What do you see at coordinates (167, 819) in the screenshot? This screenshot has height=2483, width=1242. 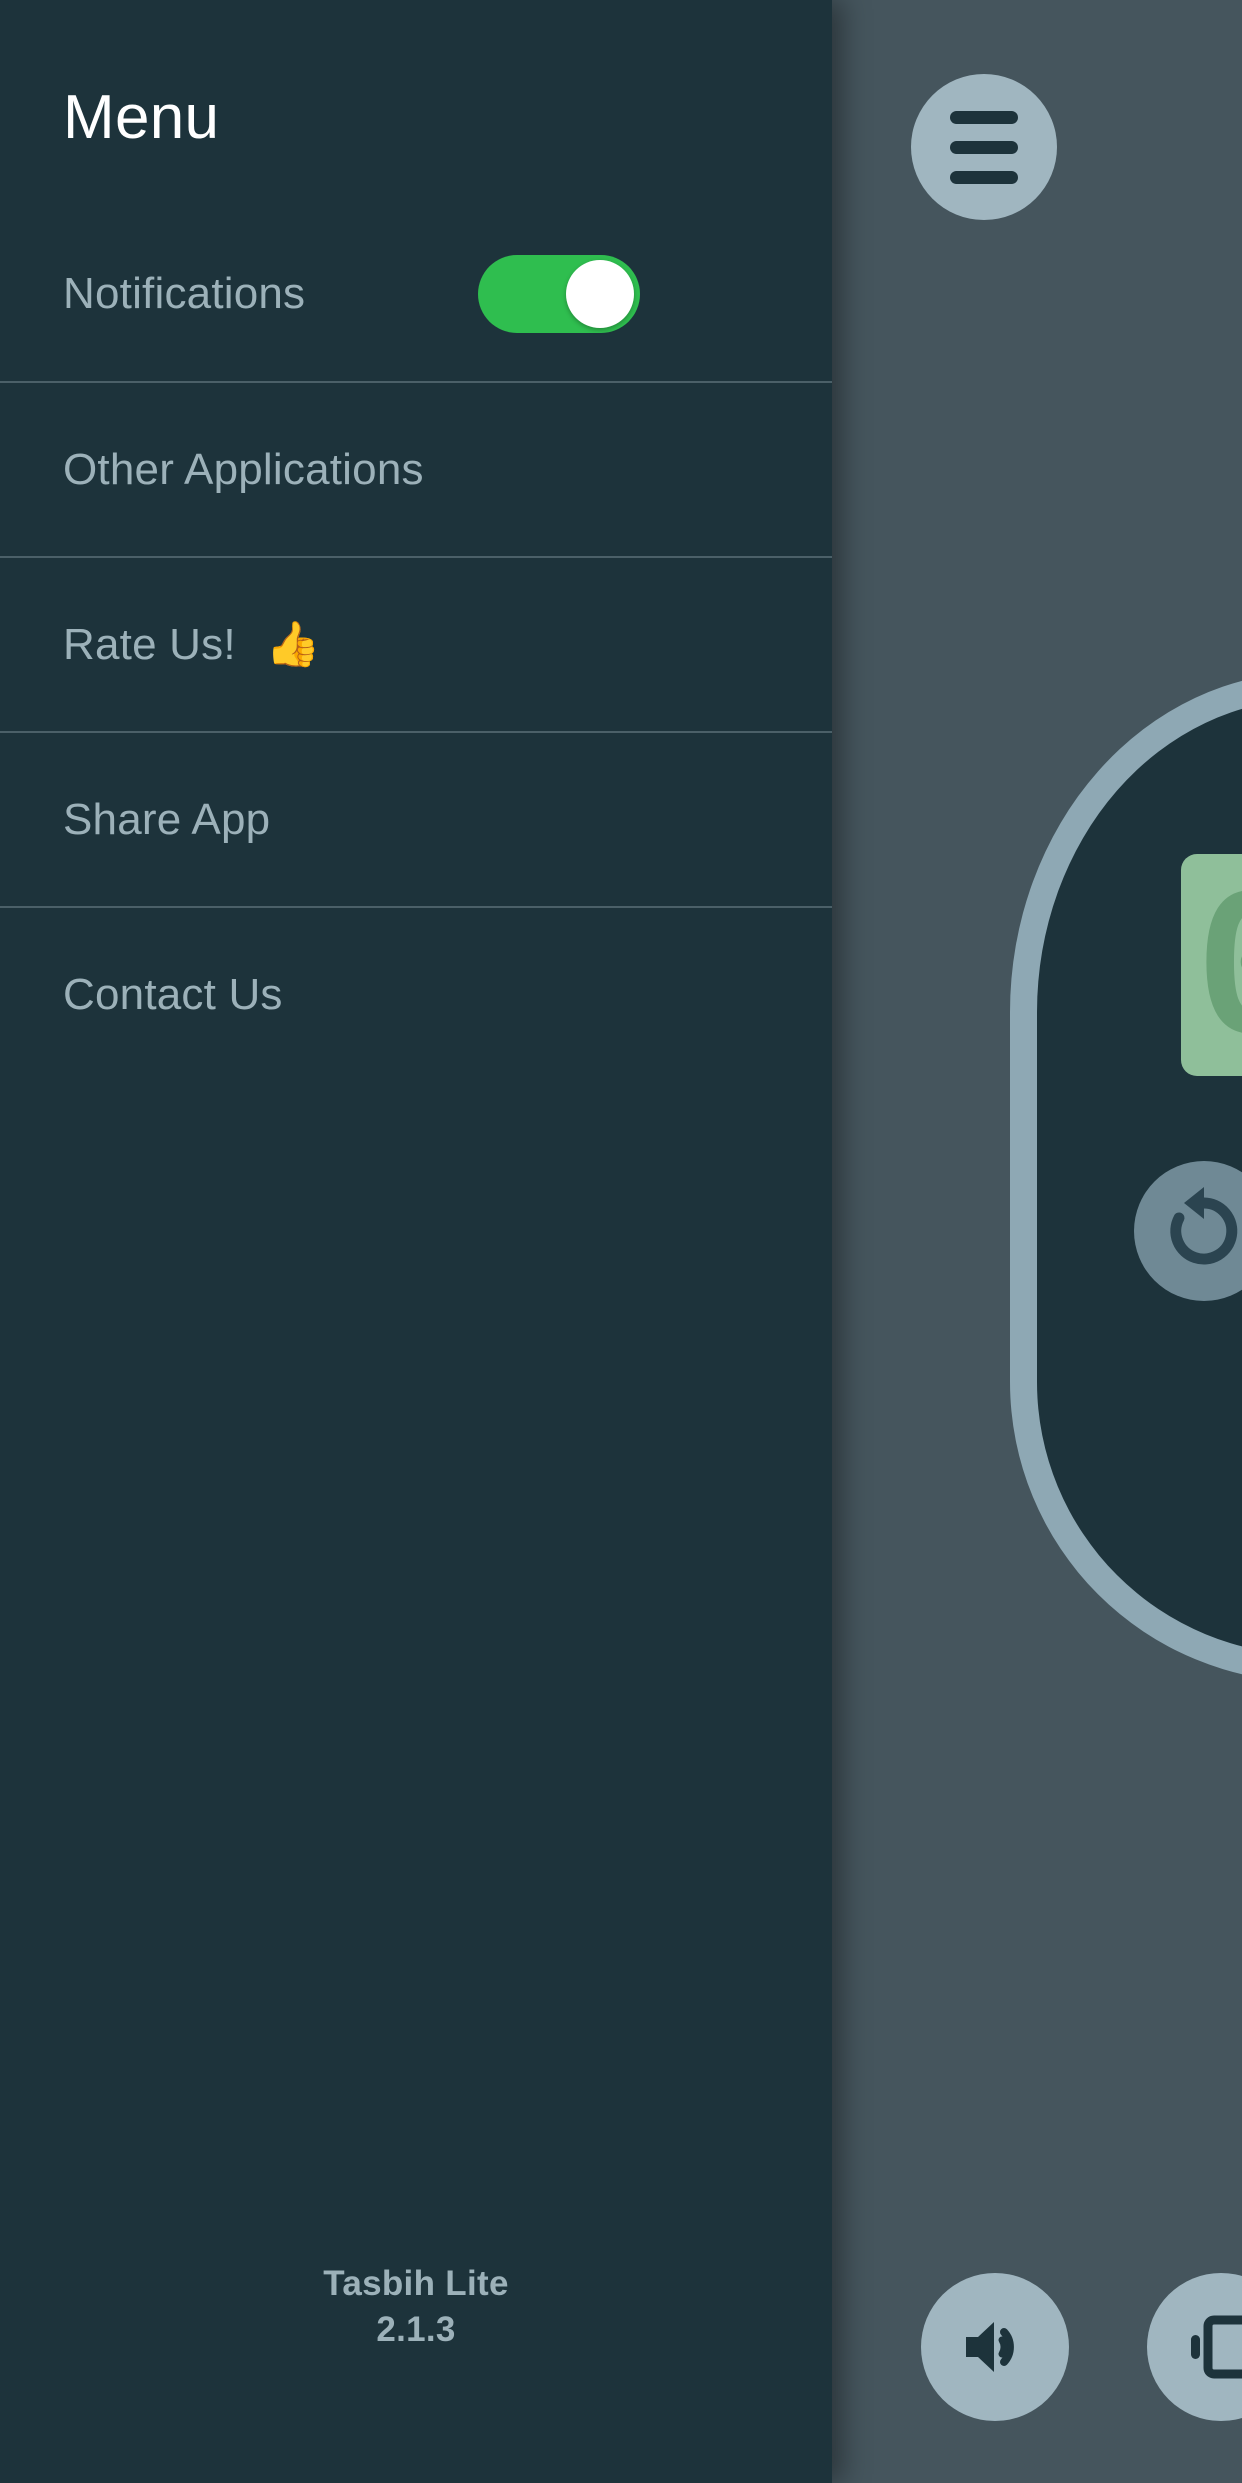 I see `menu-item-label: Share App` at bounding box center [167, 819].